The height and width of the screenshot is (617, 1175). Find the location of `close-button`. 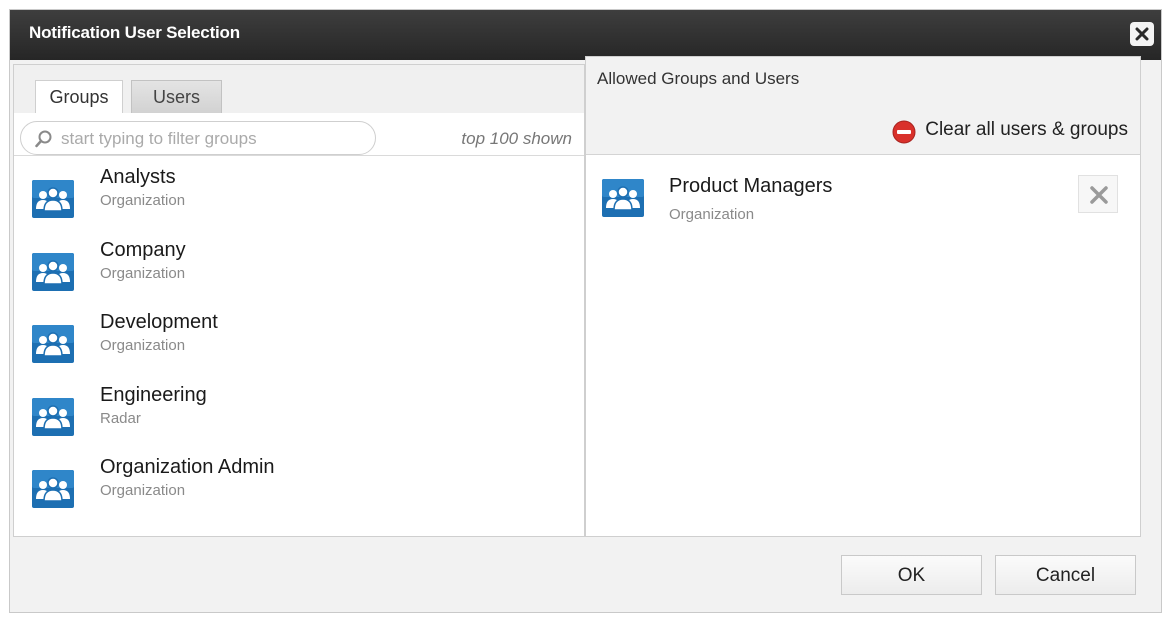

close-button is located at coordinates (1142, 34).